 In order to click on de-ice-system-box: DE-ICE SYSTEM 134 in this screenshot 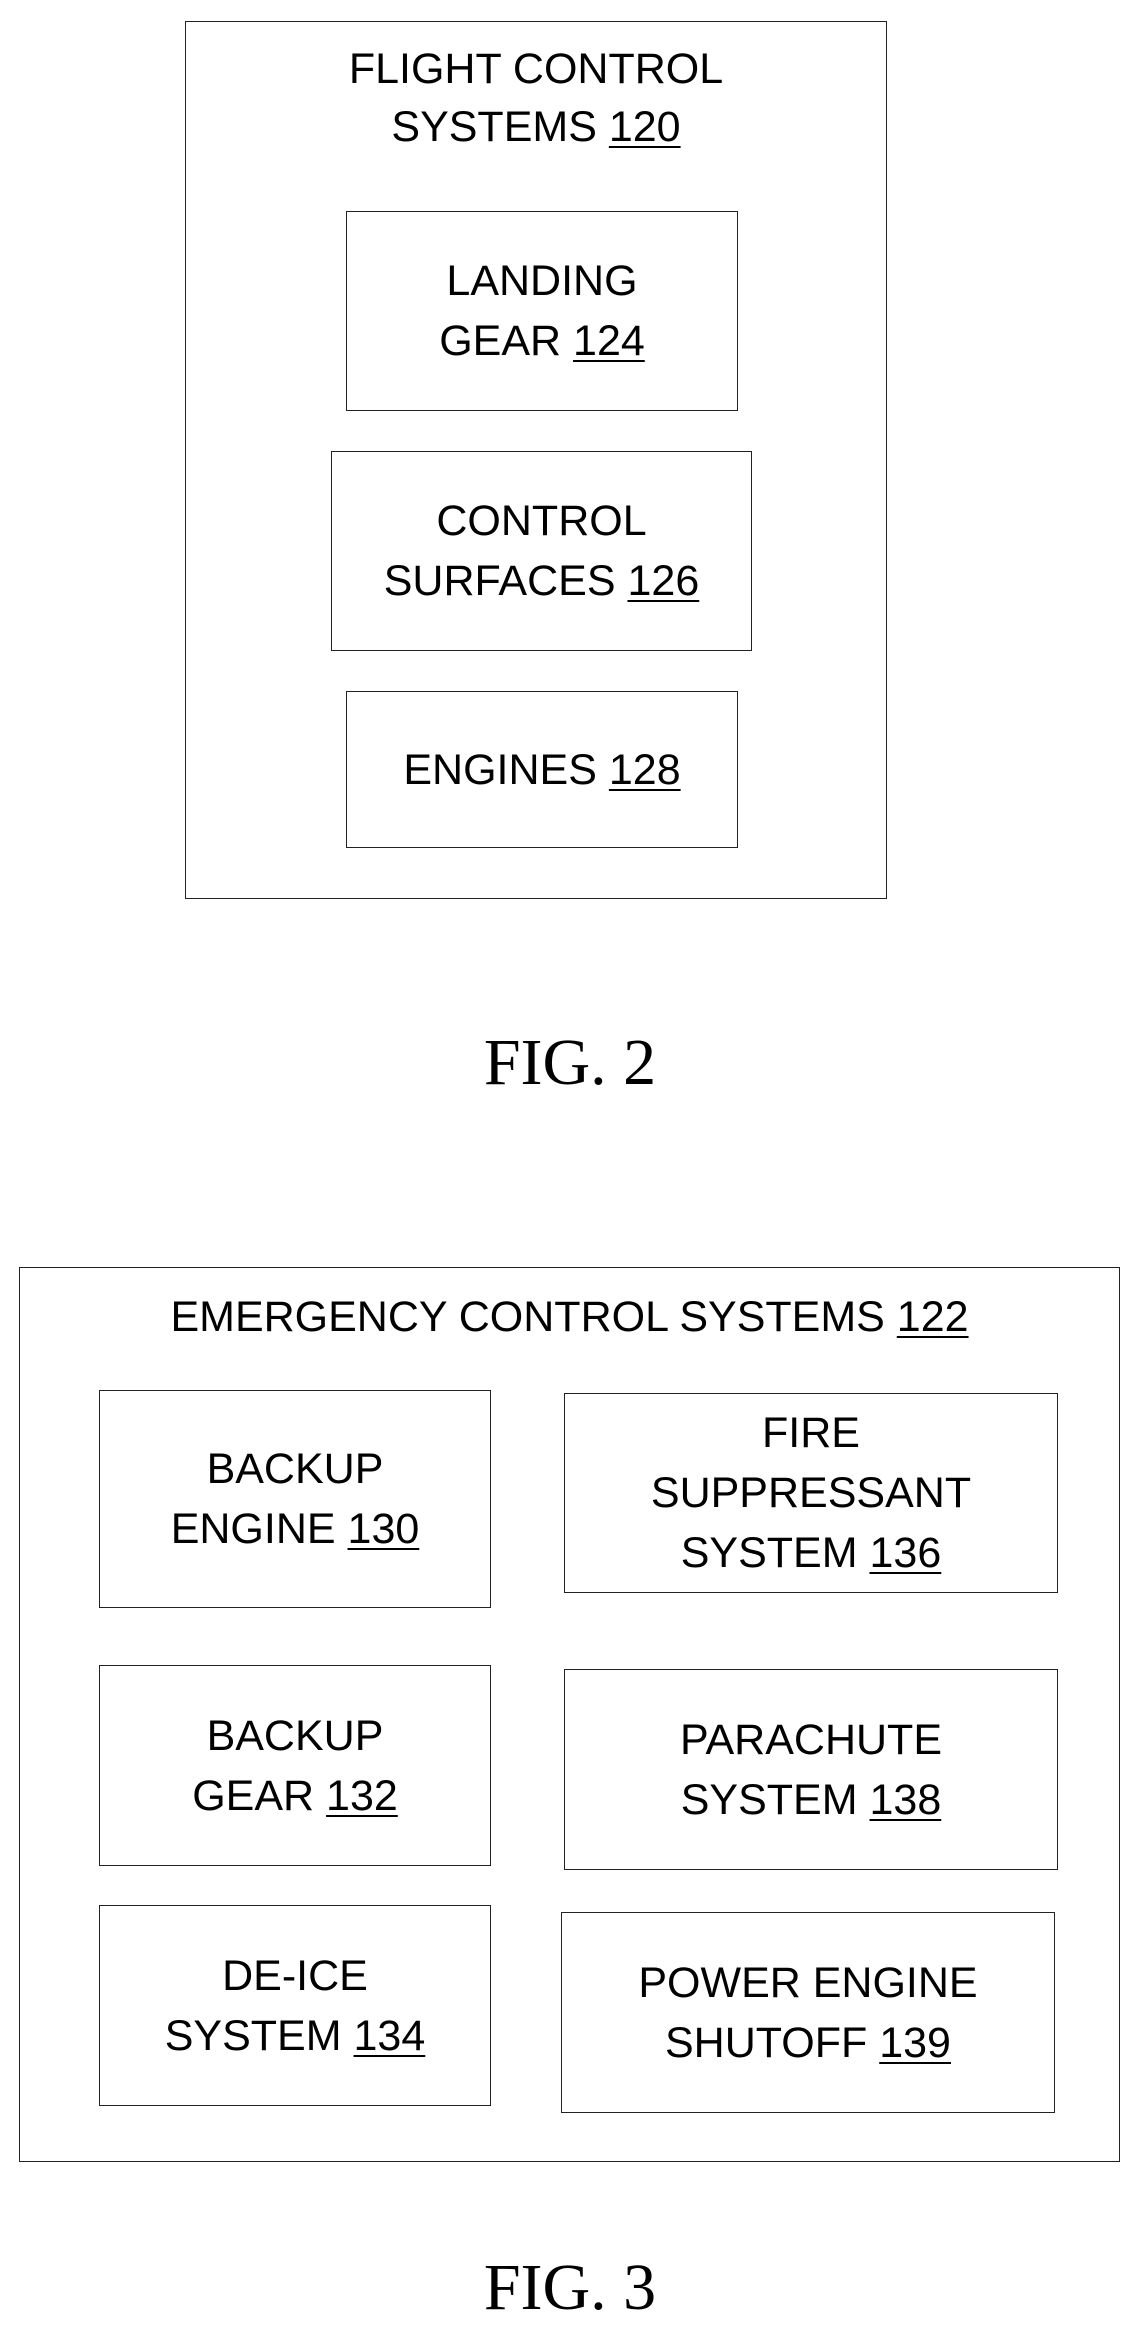, I will do `click(295, 2005)`.